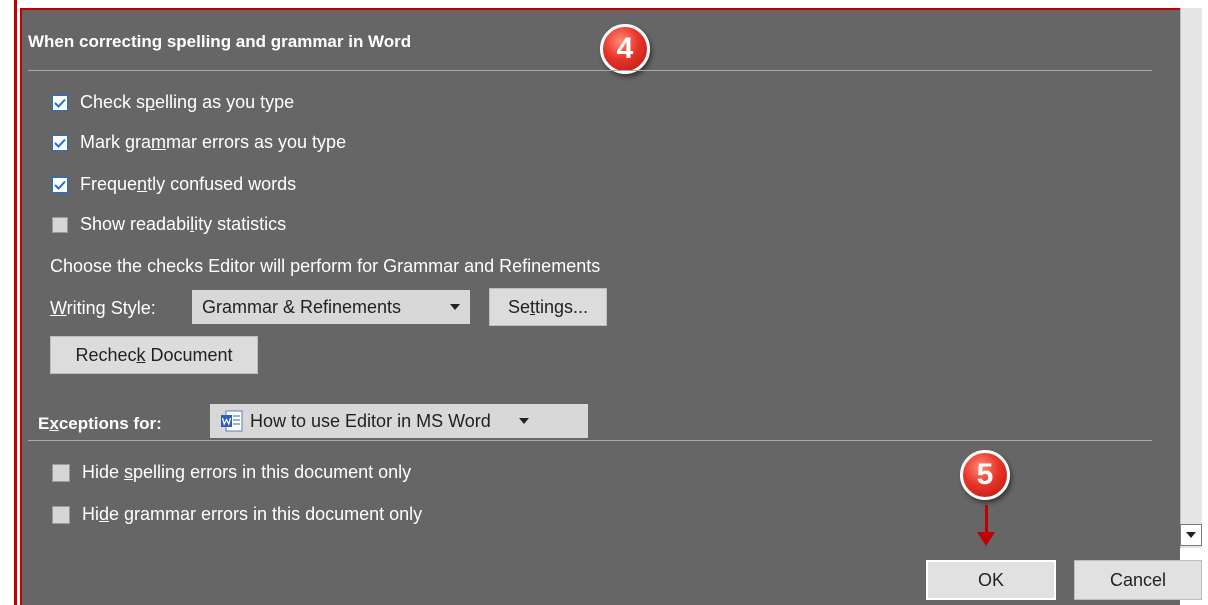 The height and width of the screenshot is (605, 1208). I want to click on word-document-icon, so click(232, 421).